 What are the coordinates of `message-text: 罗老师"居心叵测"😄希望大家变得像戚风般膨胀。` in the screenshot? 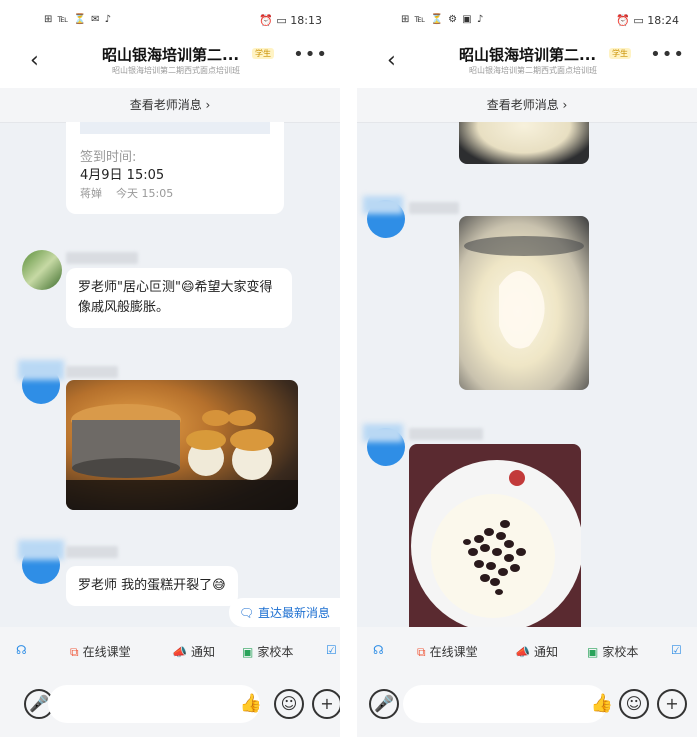 It's located at (175, 297).